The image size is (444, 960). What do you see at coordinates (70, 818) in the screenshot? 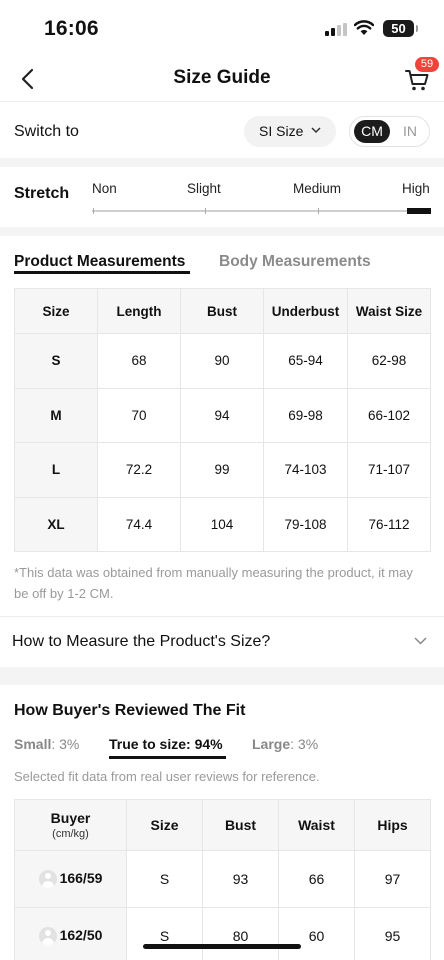
I see `buyer-header-label: Buyer` at bounding box center [70, 818].